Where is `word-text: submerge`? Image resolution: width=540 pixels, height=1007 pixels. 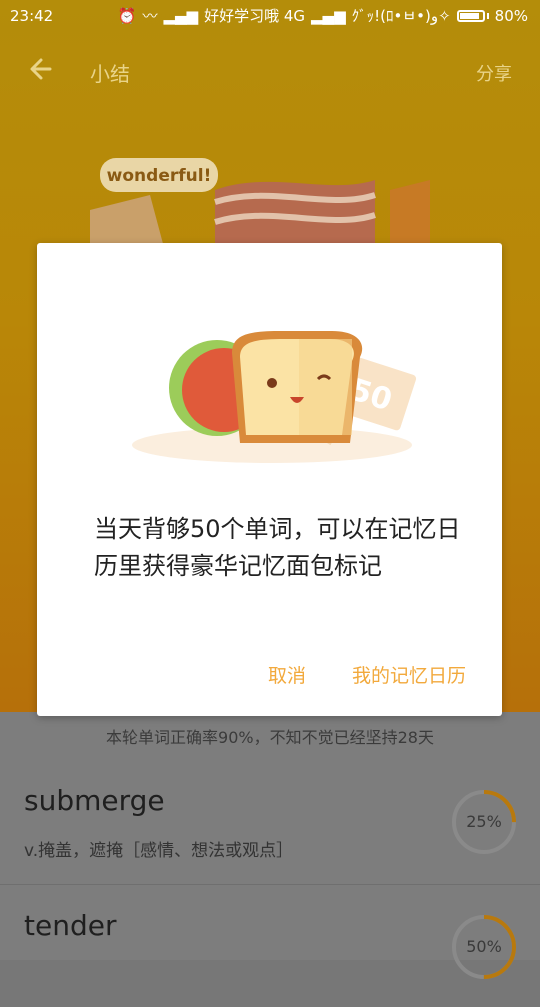 word-text: submerge is located at coordinates (94, 800).